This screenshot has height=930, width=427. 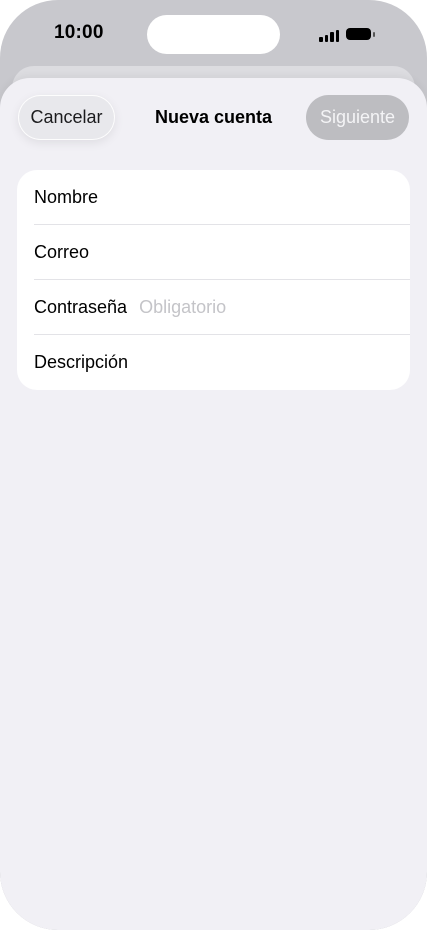 I want to click on battery-icon, so click(x=361, y=34).